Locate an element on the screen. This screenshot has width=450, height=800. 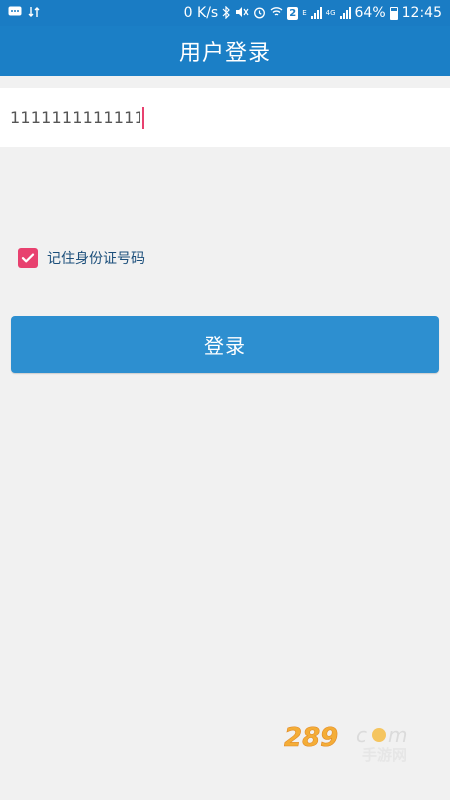
site-watermark-logo: 289 c m 手游网 is located at coordinates (345, 742).